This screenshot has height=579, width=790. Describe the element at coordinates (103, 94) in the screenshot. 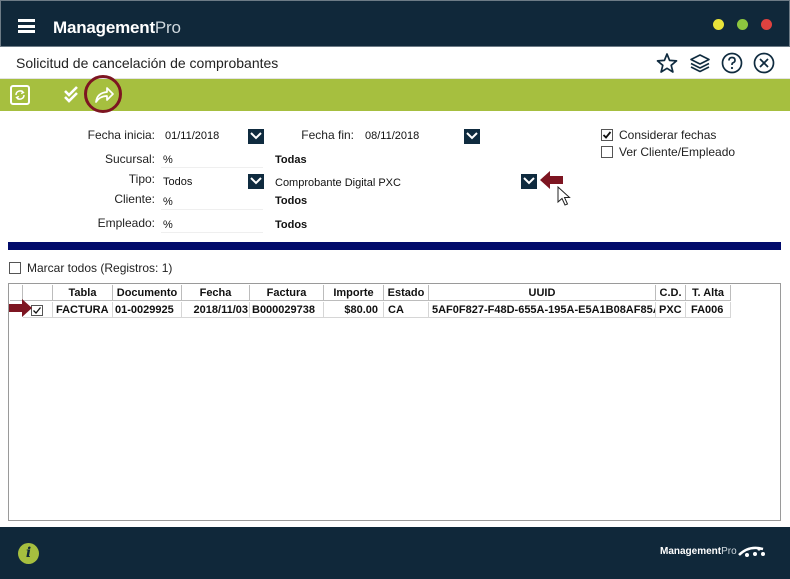

I see `highlight-circle` at that location.